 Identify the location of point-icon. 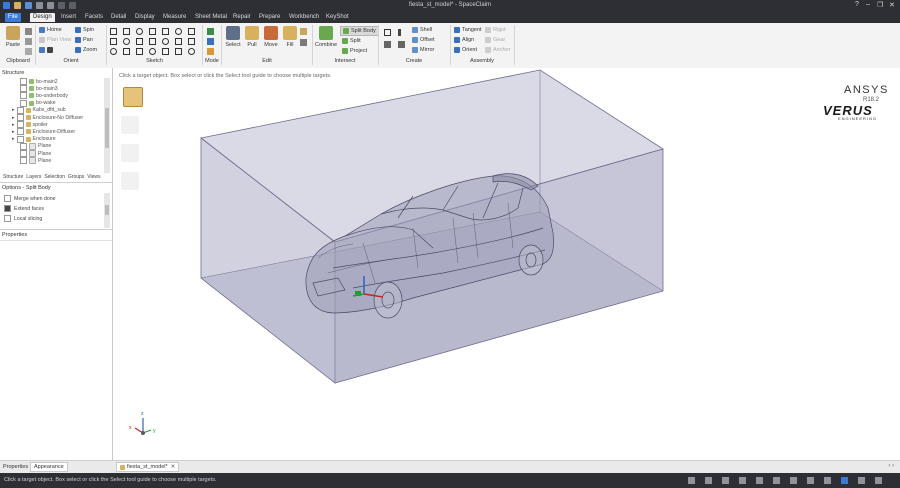
(387, 44).